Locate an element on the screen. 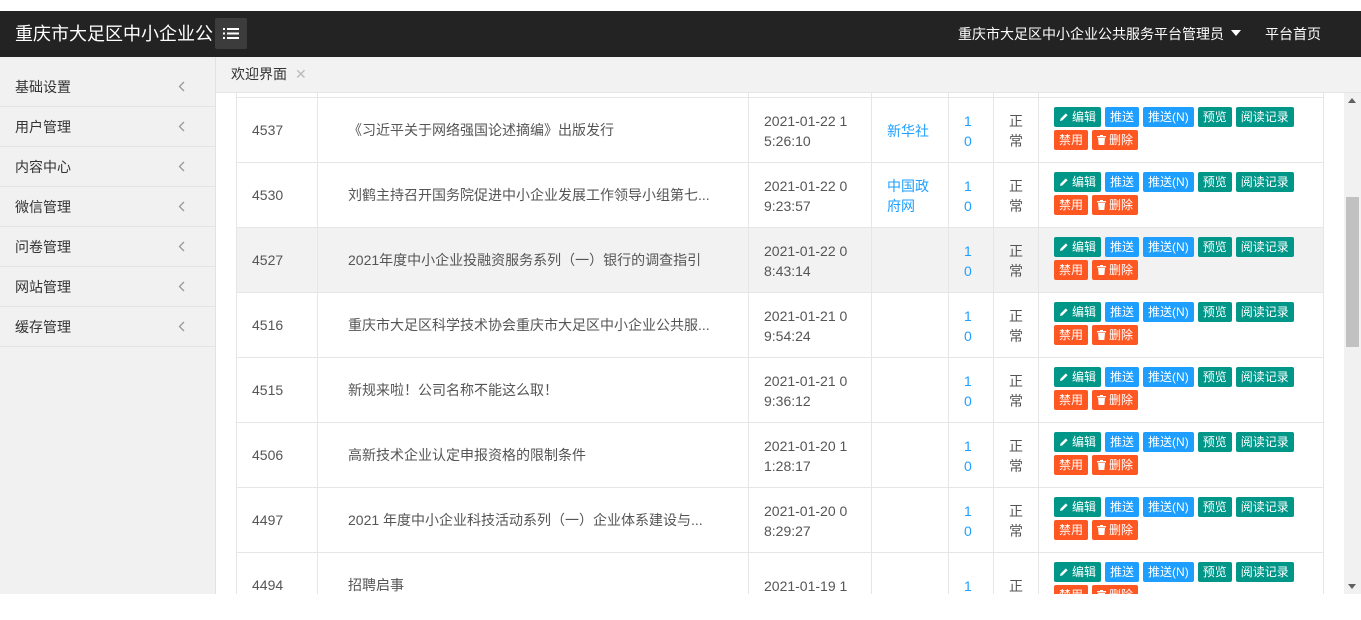  sidebar-item-user-management: 用户管理 is located at coordinates (107, 127).